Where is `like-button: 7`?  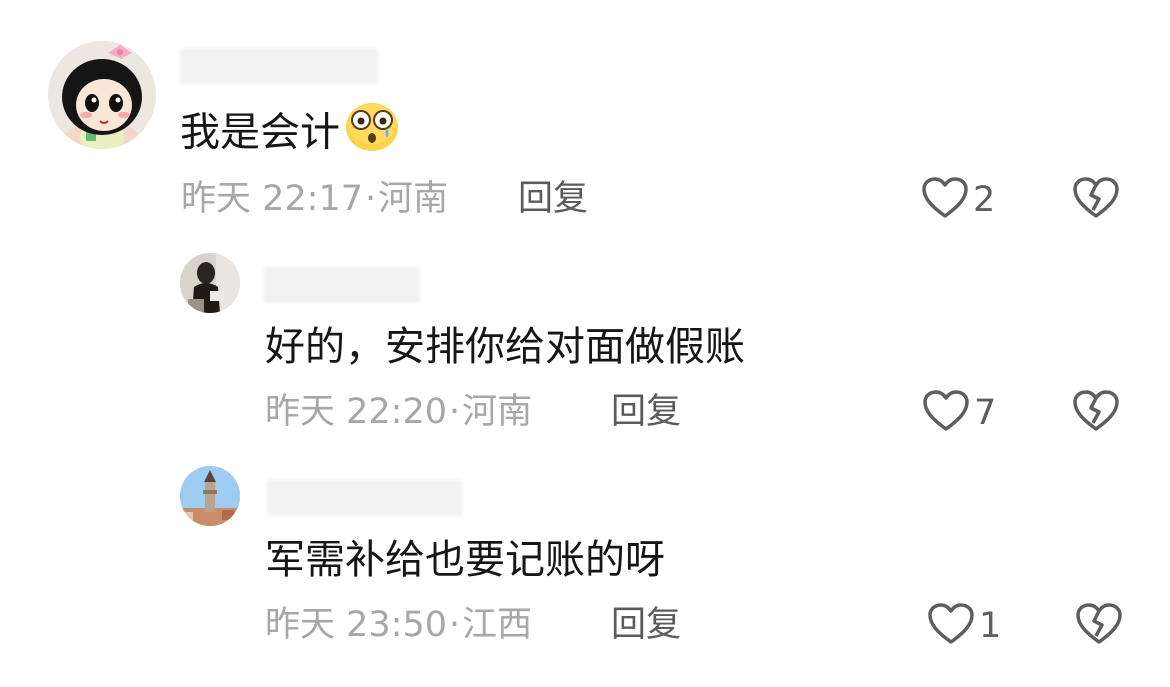 like-button: 7 is located at coordinates (959, 413).